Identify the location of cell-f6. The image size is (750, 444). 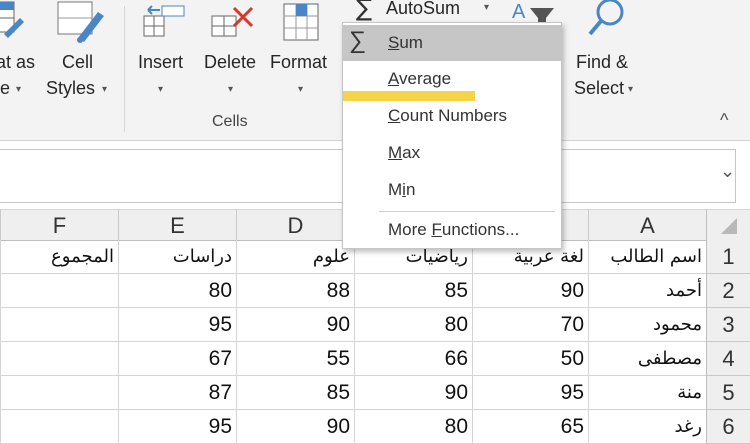
(59, 427).